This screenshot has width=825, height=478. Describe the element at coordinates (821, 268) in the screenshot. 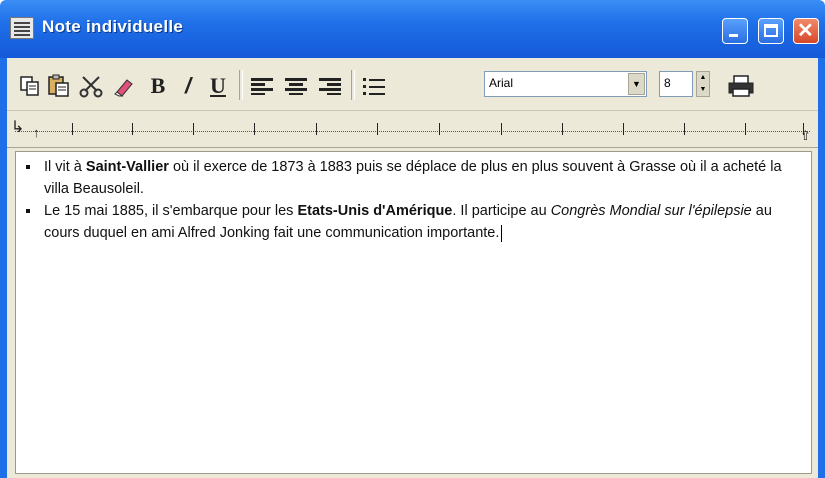

I see `window-frame-right` at that location.